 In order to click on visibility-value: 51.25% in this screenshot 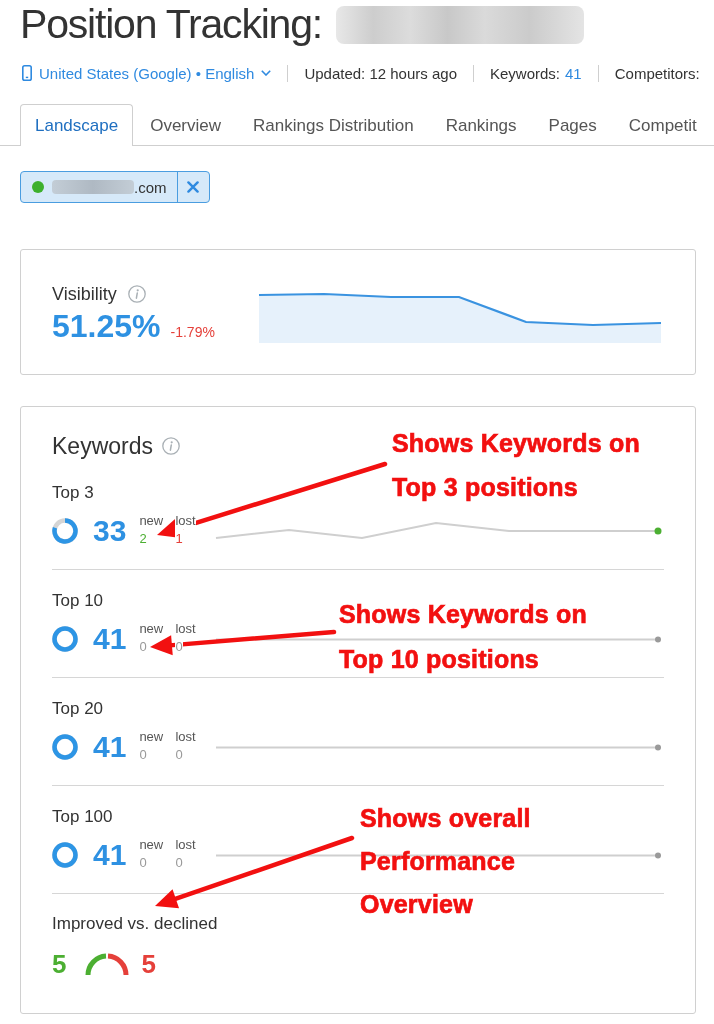, I will do `click(106, 326)`.